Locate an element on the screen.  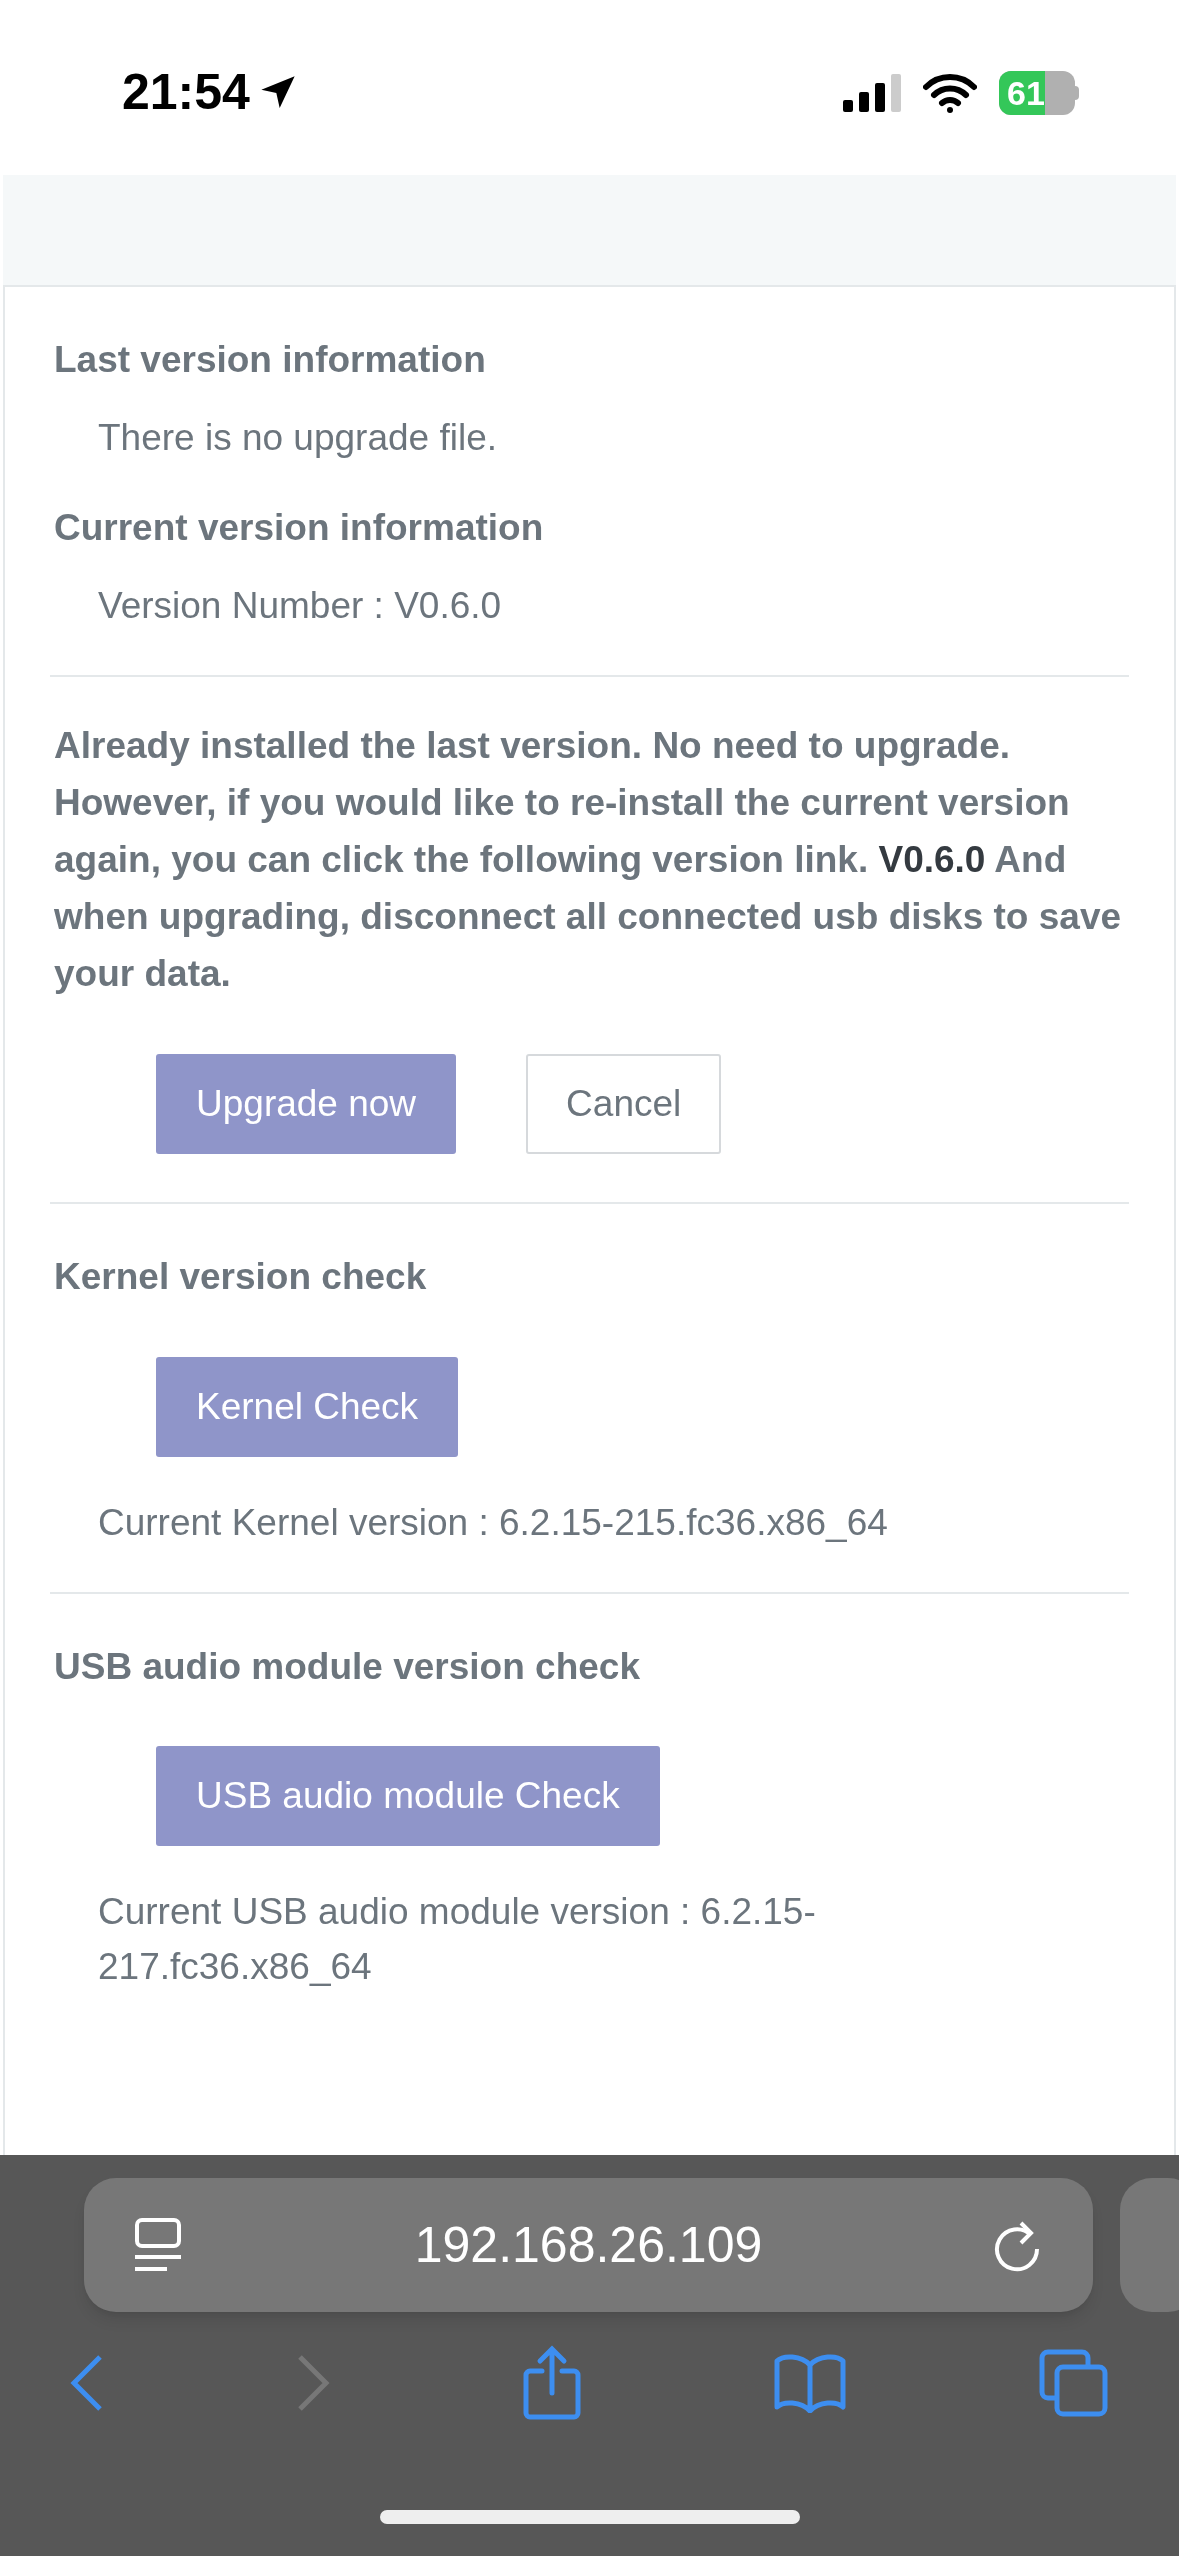
notice-text: Already installed the last version. No need to upgrade. However, if you would like to re-install the current version again, you can click the following version link. V0.6.0 And when upgrading, disconnect all connected usb disks to save your data. is located at coordinates (588, 860).